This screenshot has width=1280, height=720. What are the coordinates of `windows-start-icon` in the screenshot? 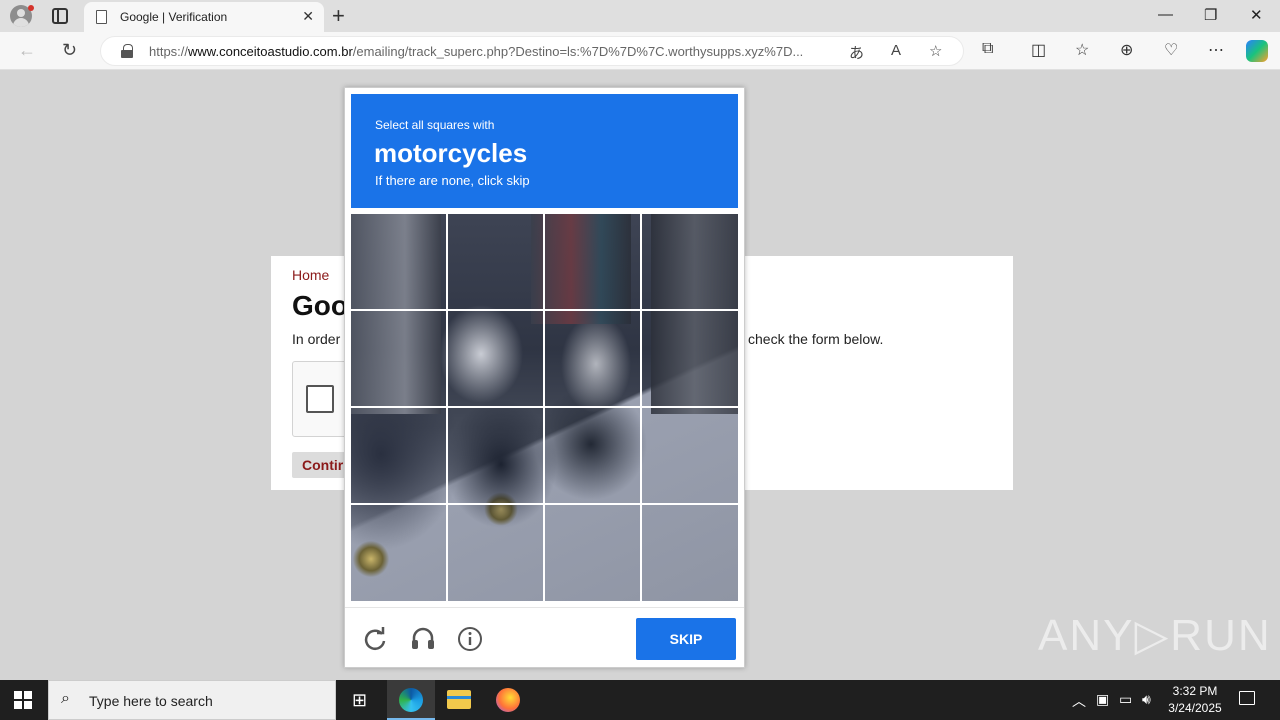 It's located at (23, 700).